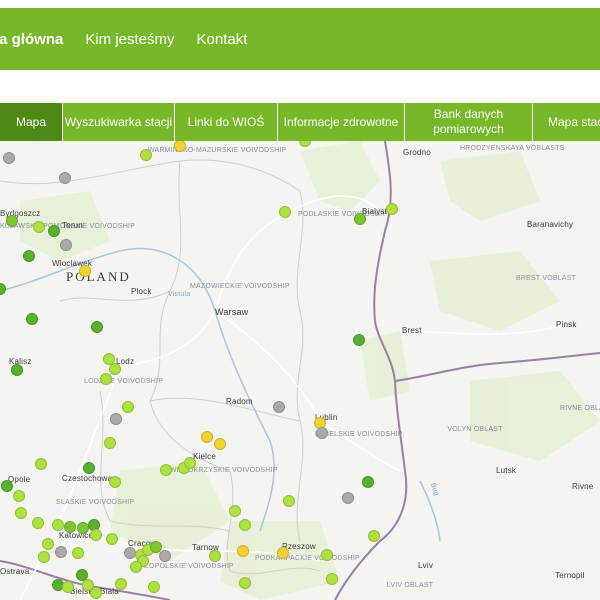  Describe the element at coordinates (141, 291) in the screenshot. I see `city-label-plock: Plock` at that location.